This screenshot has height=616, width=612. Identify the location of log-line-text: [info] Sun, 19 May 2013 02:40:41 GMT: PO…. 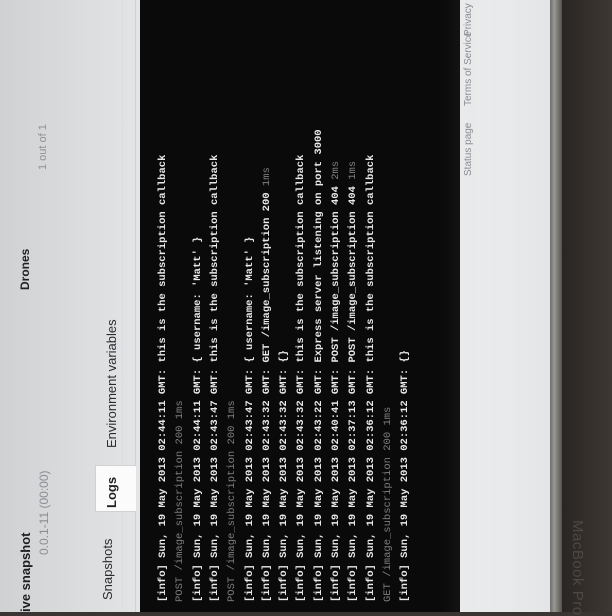
(336, 381).